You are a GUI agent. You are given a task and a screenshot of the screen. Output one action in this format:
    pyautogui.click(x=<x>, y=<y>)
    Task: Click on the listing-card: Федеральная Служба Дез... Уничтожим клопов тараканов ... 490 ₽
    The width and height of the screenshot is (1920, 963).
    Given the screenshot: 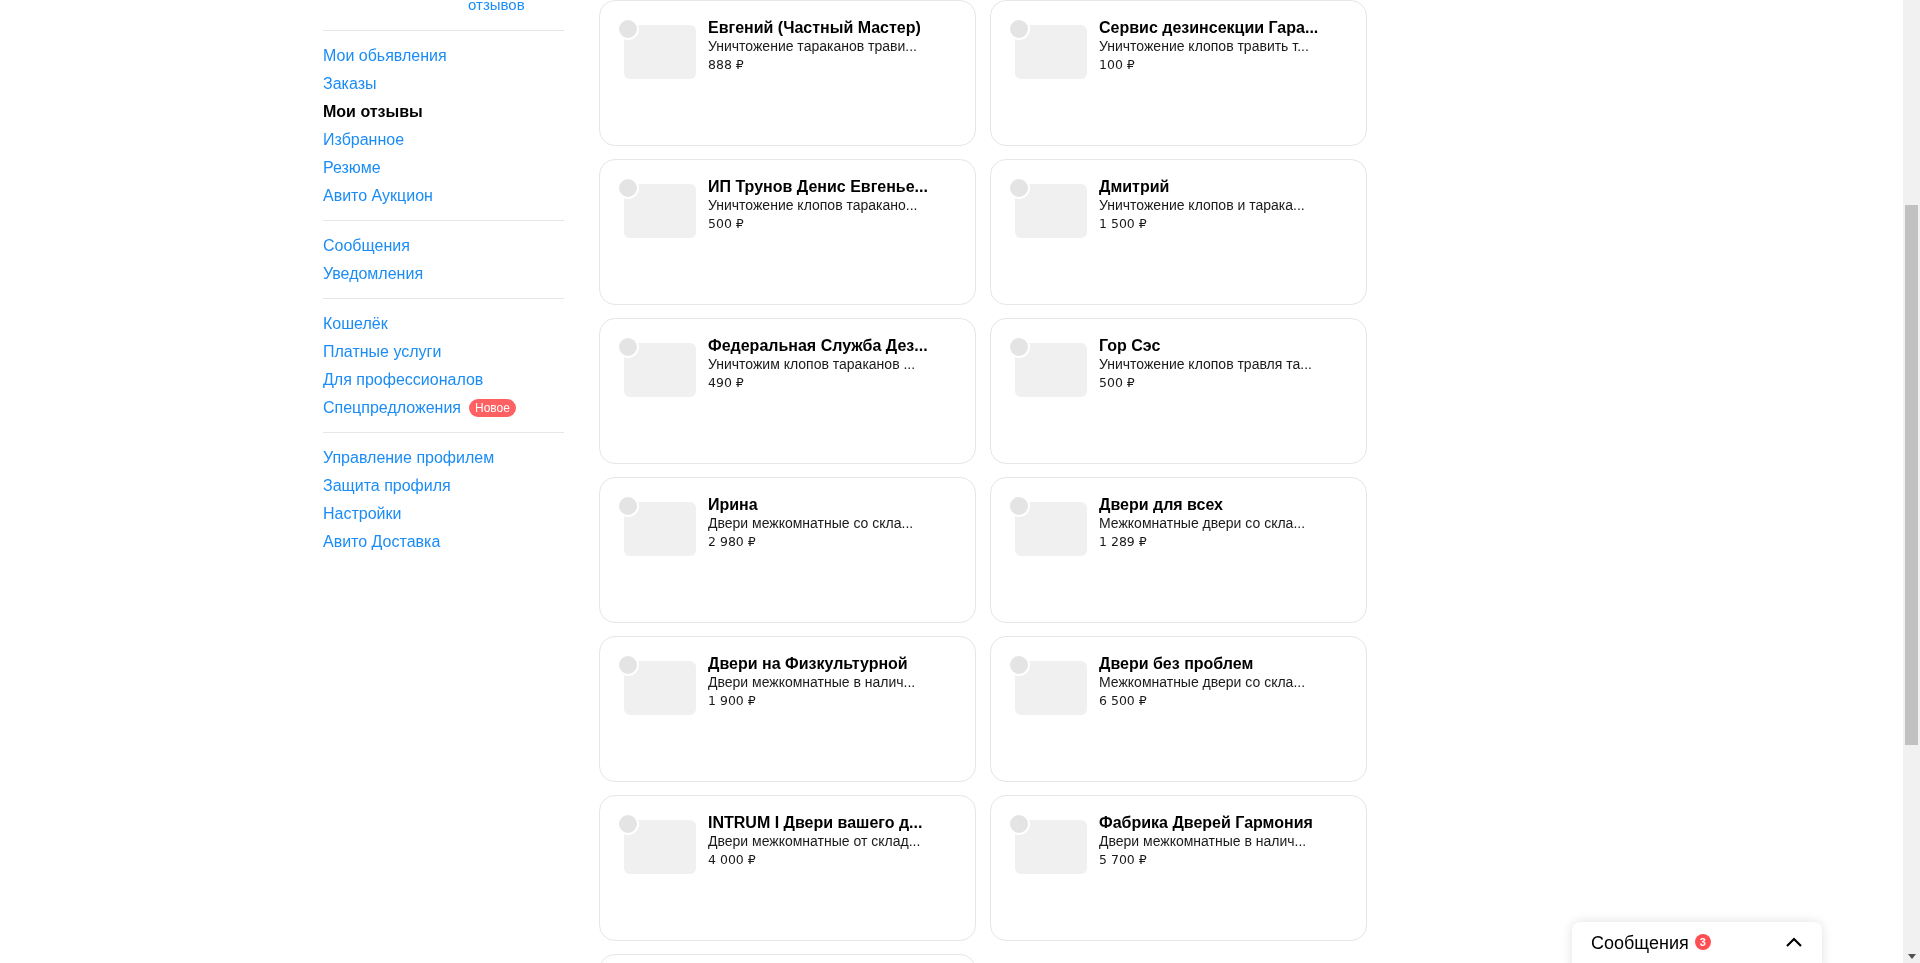 What is the action you would take?
    pyautogui.click(x=787, y=391)
    